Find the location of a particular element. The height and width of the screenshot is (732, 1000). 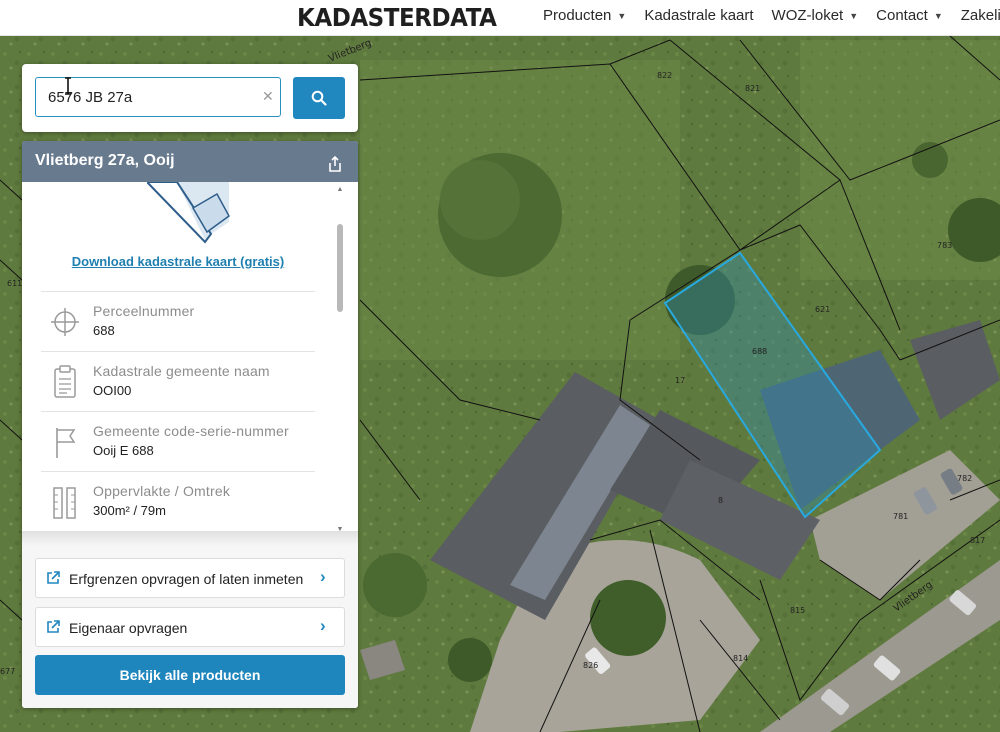

scroll-up-arrow-icon: ▲ is located at coordinates (340, 190).